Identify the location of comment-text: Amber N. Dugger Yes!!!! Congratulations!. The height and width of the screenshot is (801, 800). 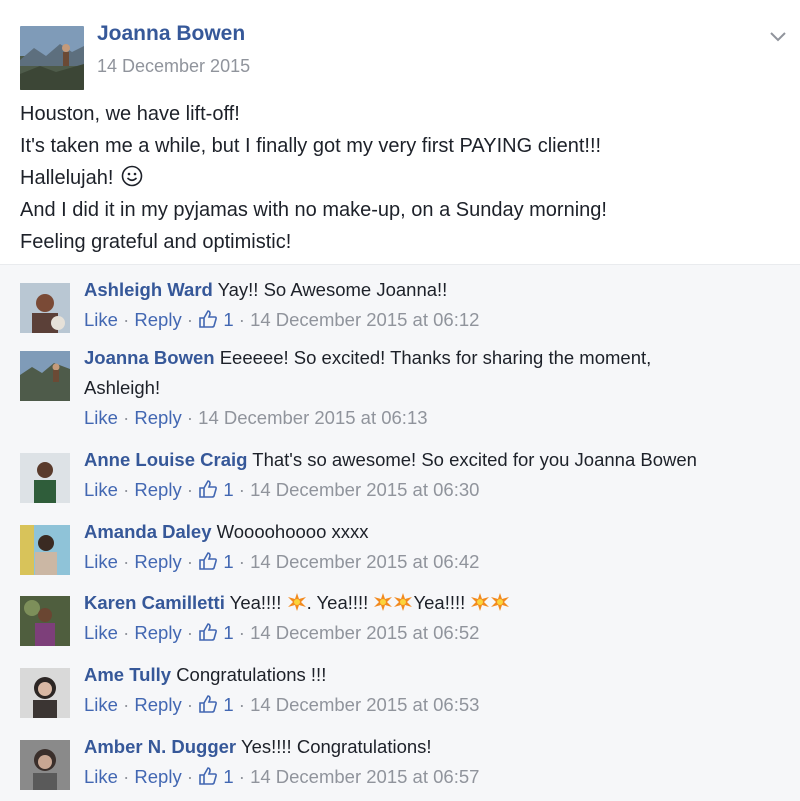
(434, 747).